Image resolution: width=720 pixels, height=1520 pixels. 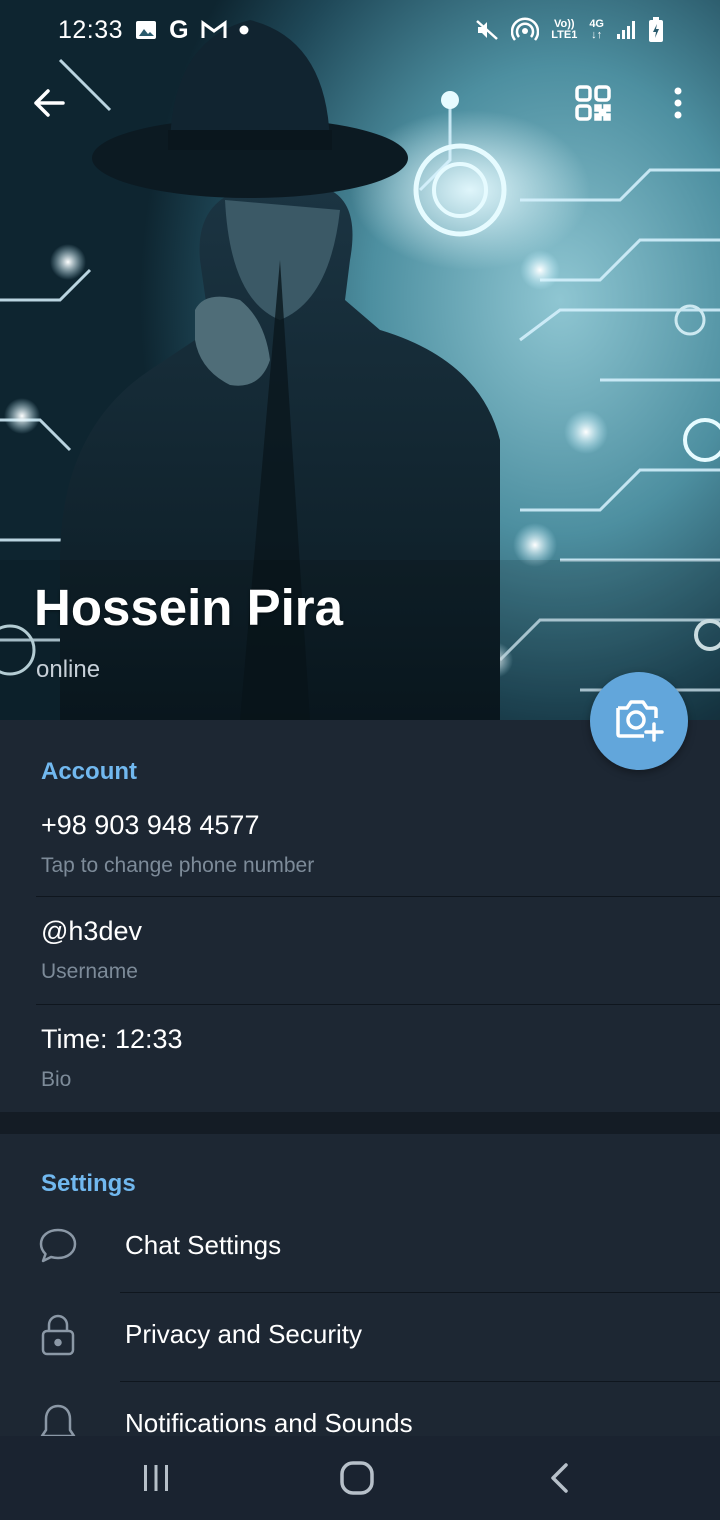 What do you see at coordinates (244, 30) in the screenshot?
I see `dot-icon` at bounding box center [244, 30].